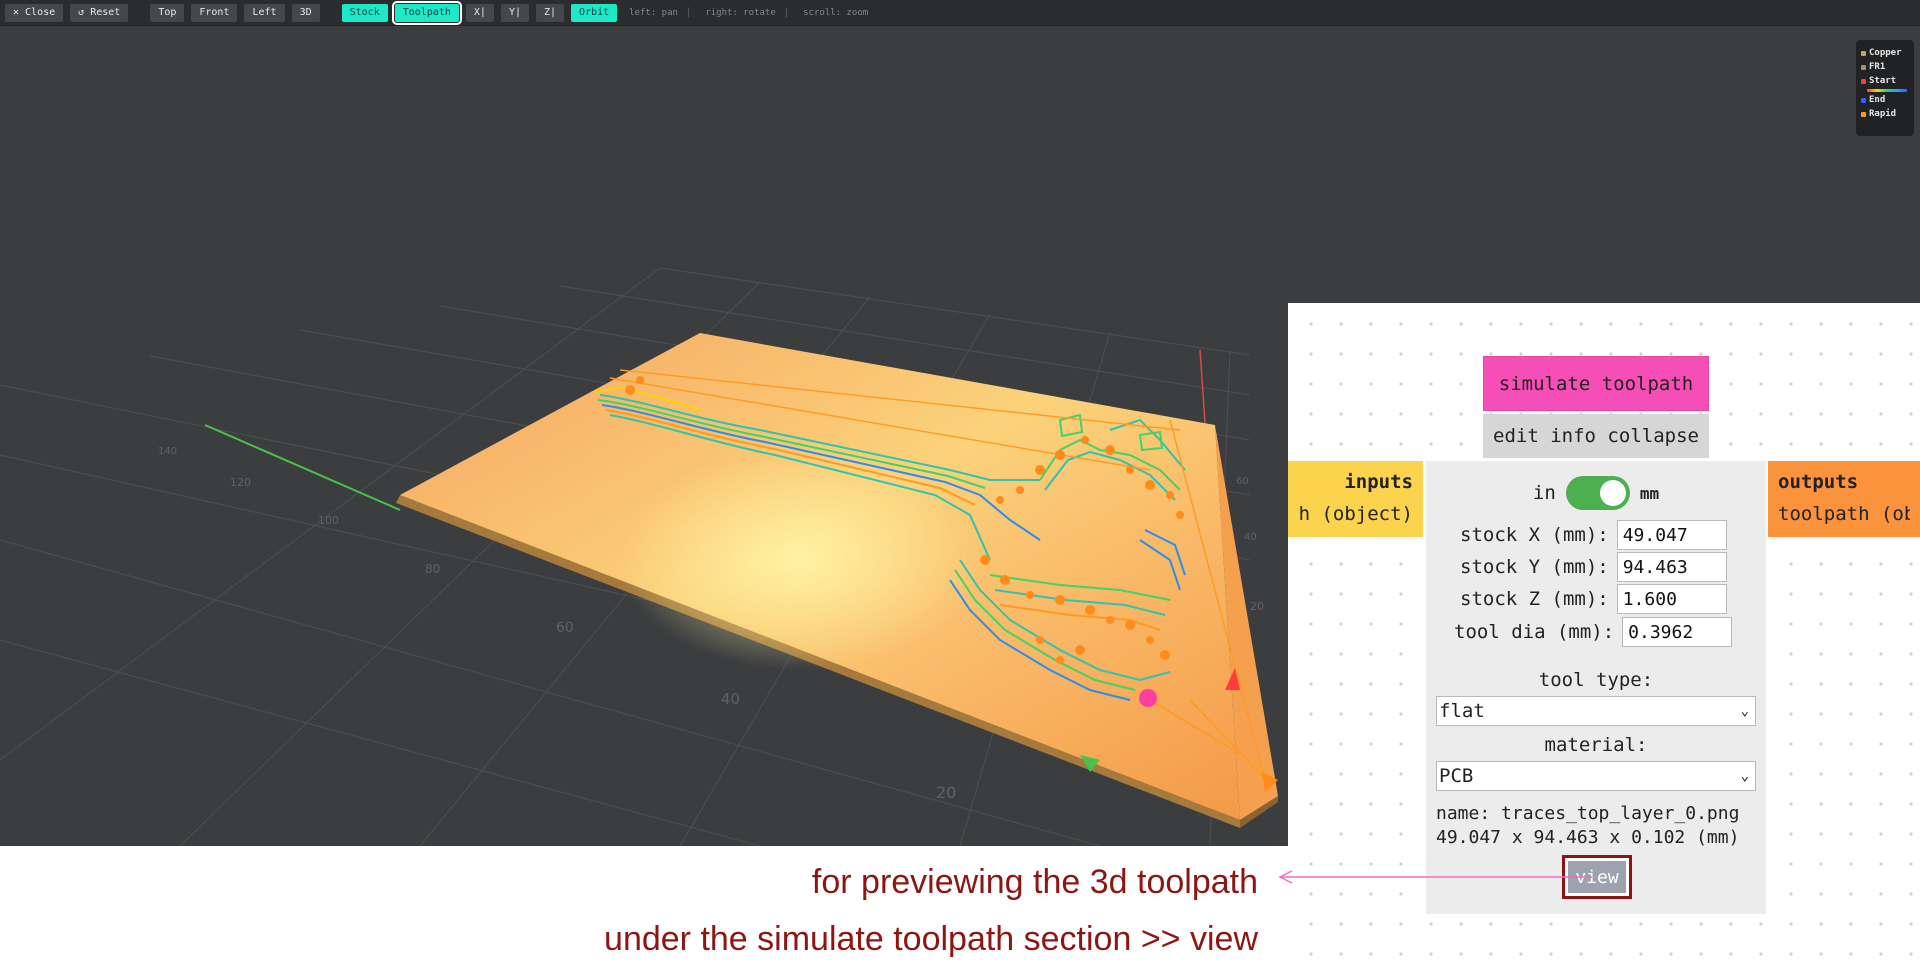 The image size is (1920, 974). Describe the element at coordinates (426, 12) in the screenshot. I see `toolpath-toggle-button: Toolpath` at that location.